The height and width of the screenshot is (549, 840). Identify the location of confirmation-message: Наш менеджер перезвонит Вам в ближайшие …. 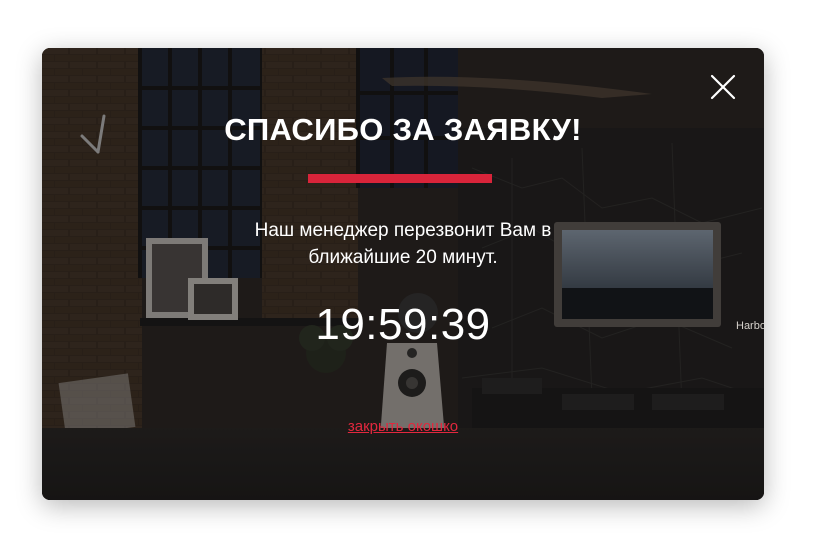
(403, 244).